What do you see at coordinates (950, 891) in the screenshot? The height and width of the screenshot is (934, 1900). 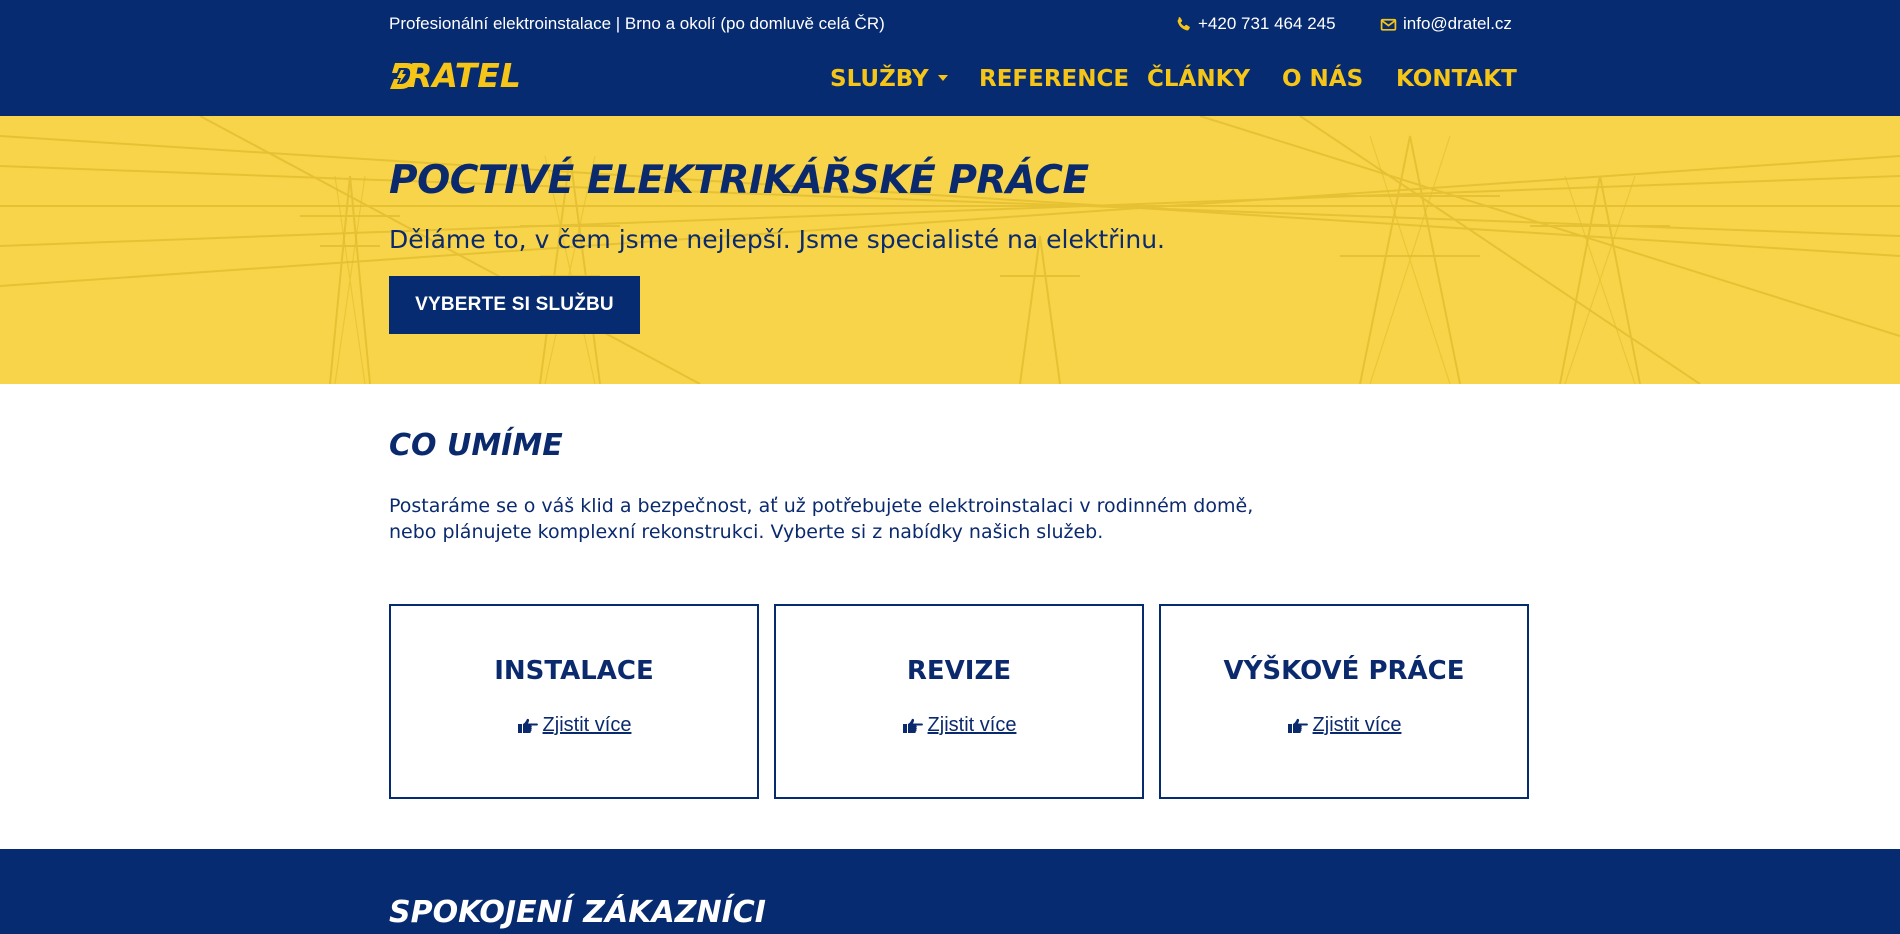 I see `customers-section: SPOKOJENÍ ZÁKAZNÍCI` at bounding box center [950, 891].